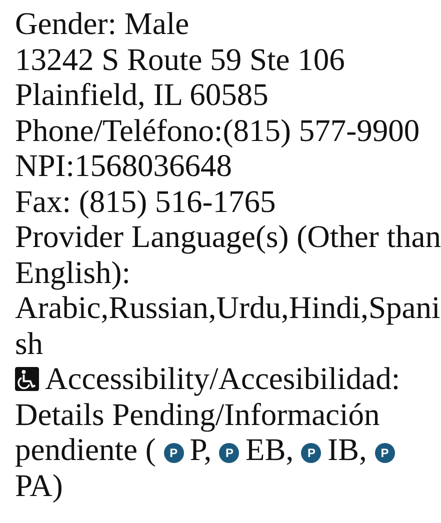 The image size is (441, 523). I want to click on info-text: Provider Language(s) (Other than English):, so click(228, 254).